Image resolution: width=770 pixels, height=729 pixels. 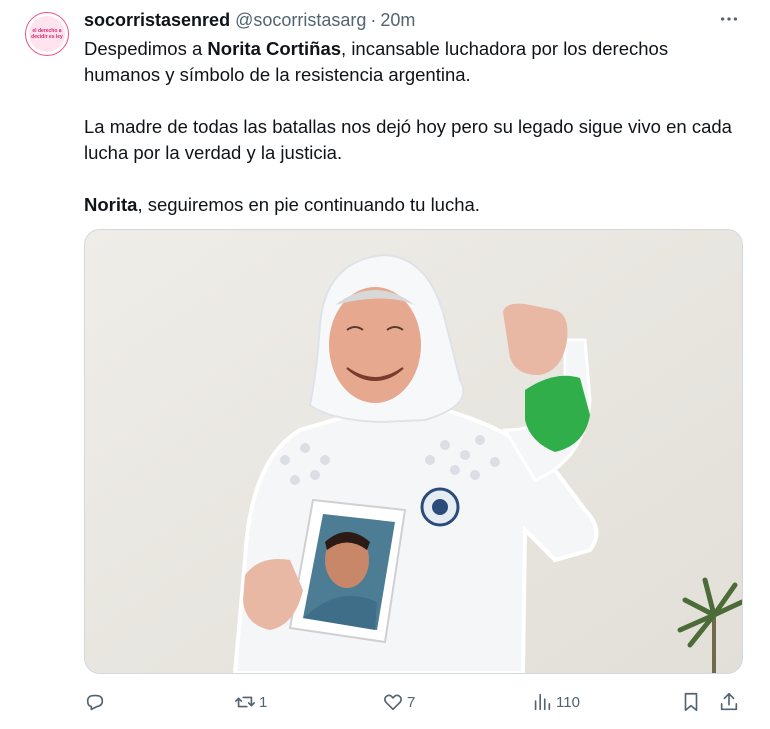 I want to click on timestamp: 20m, so click(x=397, y=20).